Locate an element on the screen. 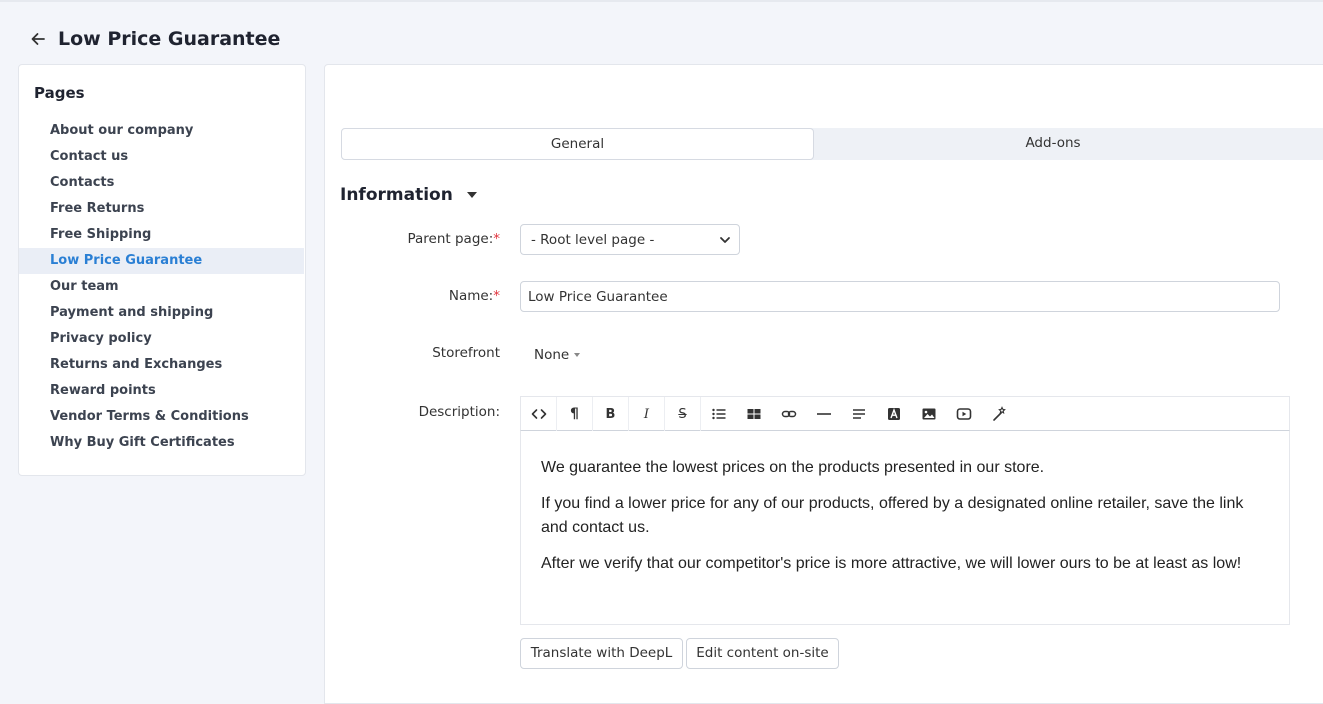 Image resolution: width=1323 pixels, height=704 pixels. tab-addons: Add-ons is located at coordinates (1053, 144).